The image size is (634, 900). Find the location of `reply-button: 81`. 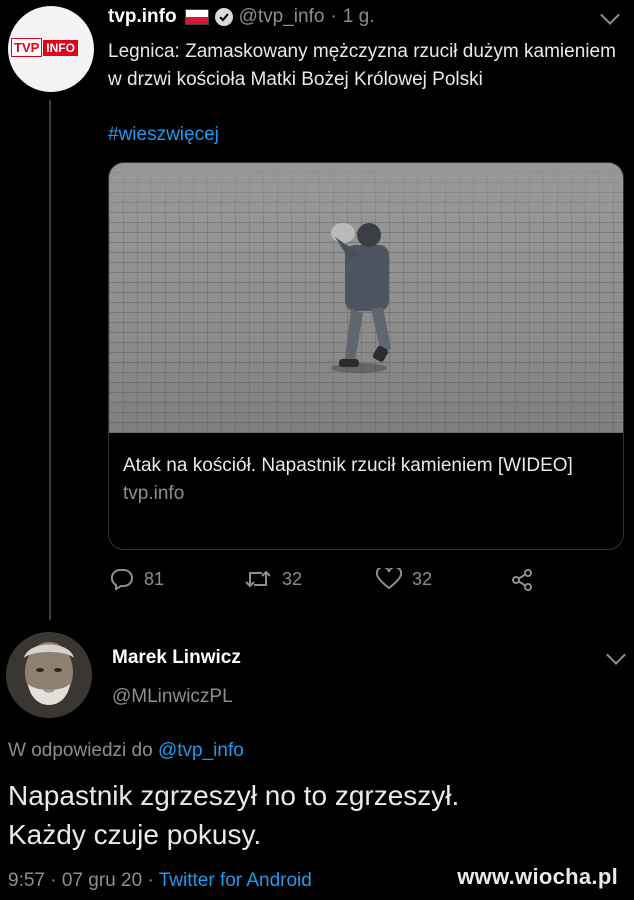

reply-button: 81 is located at coordinates (137, 579).